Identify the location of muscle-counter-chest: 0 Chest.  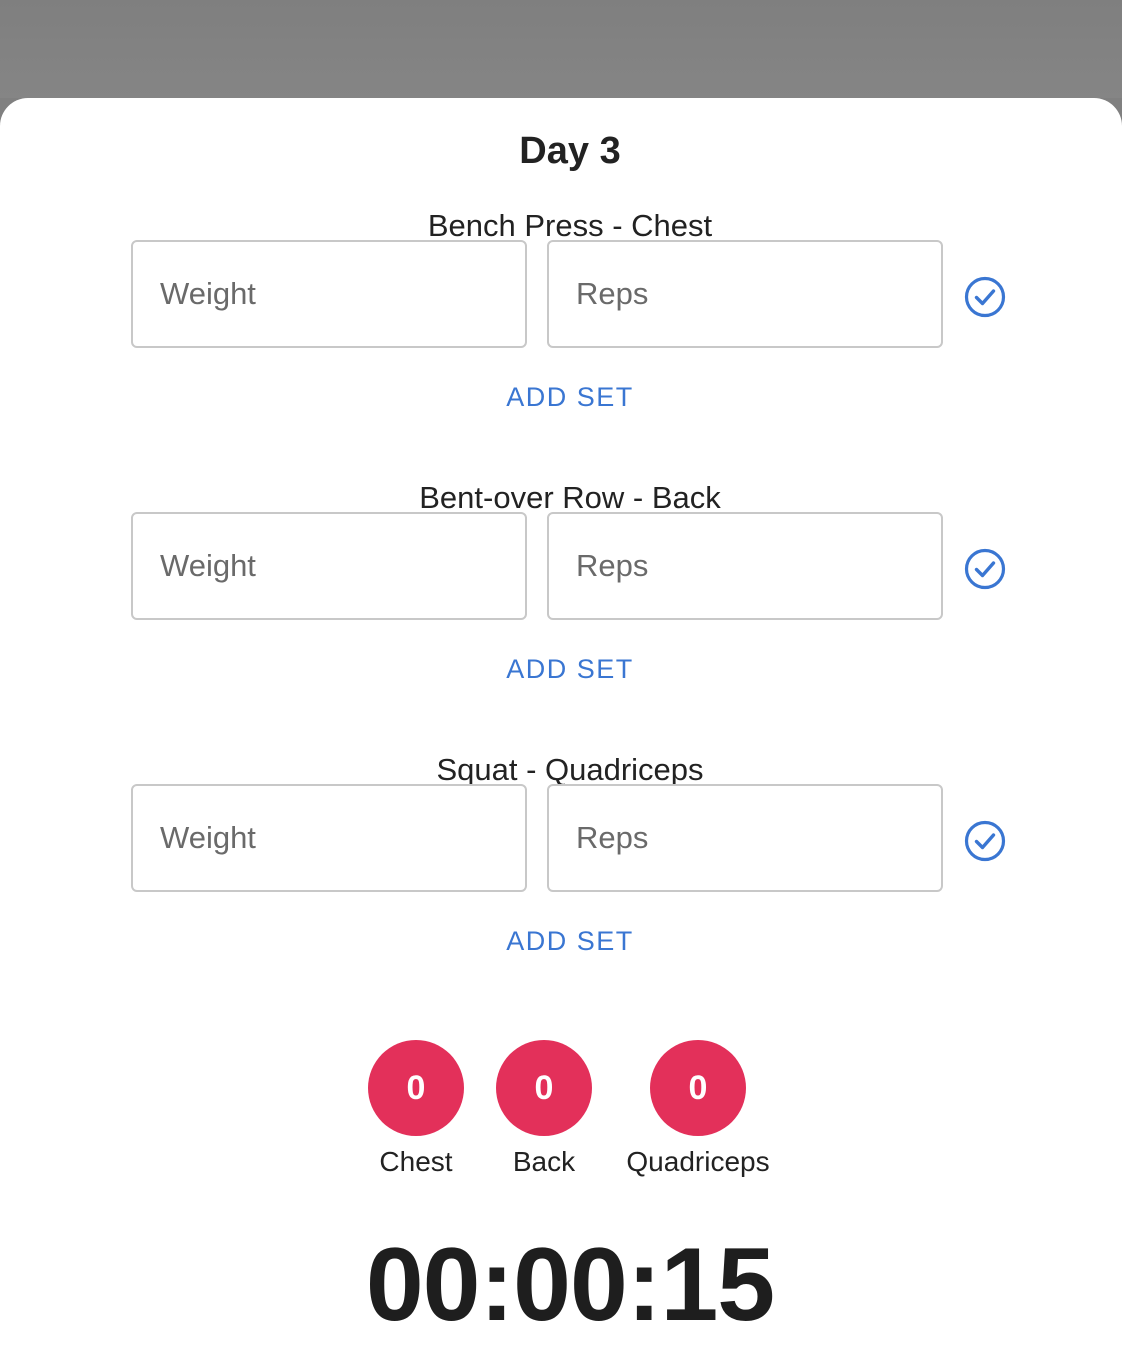
(416, 1109).